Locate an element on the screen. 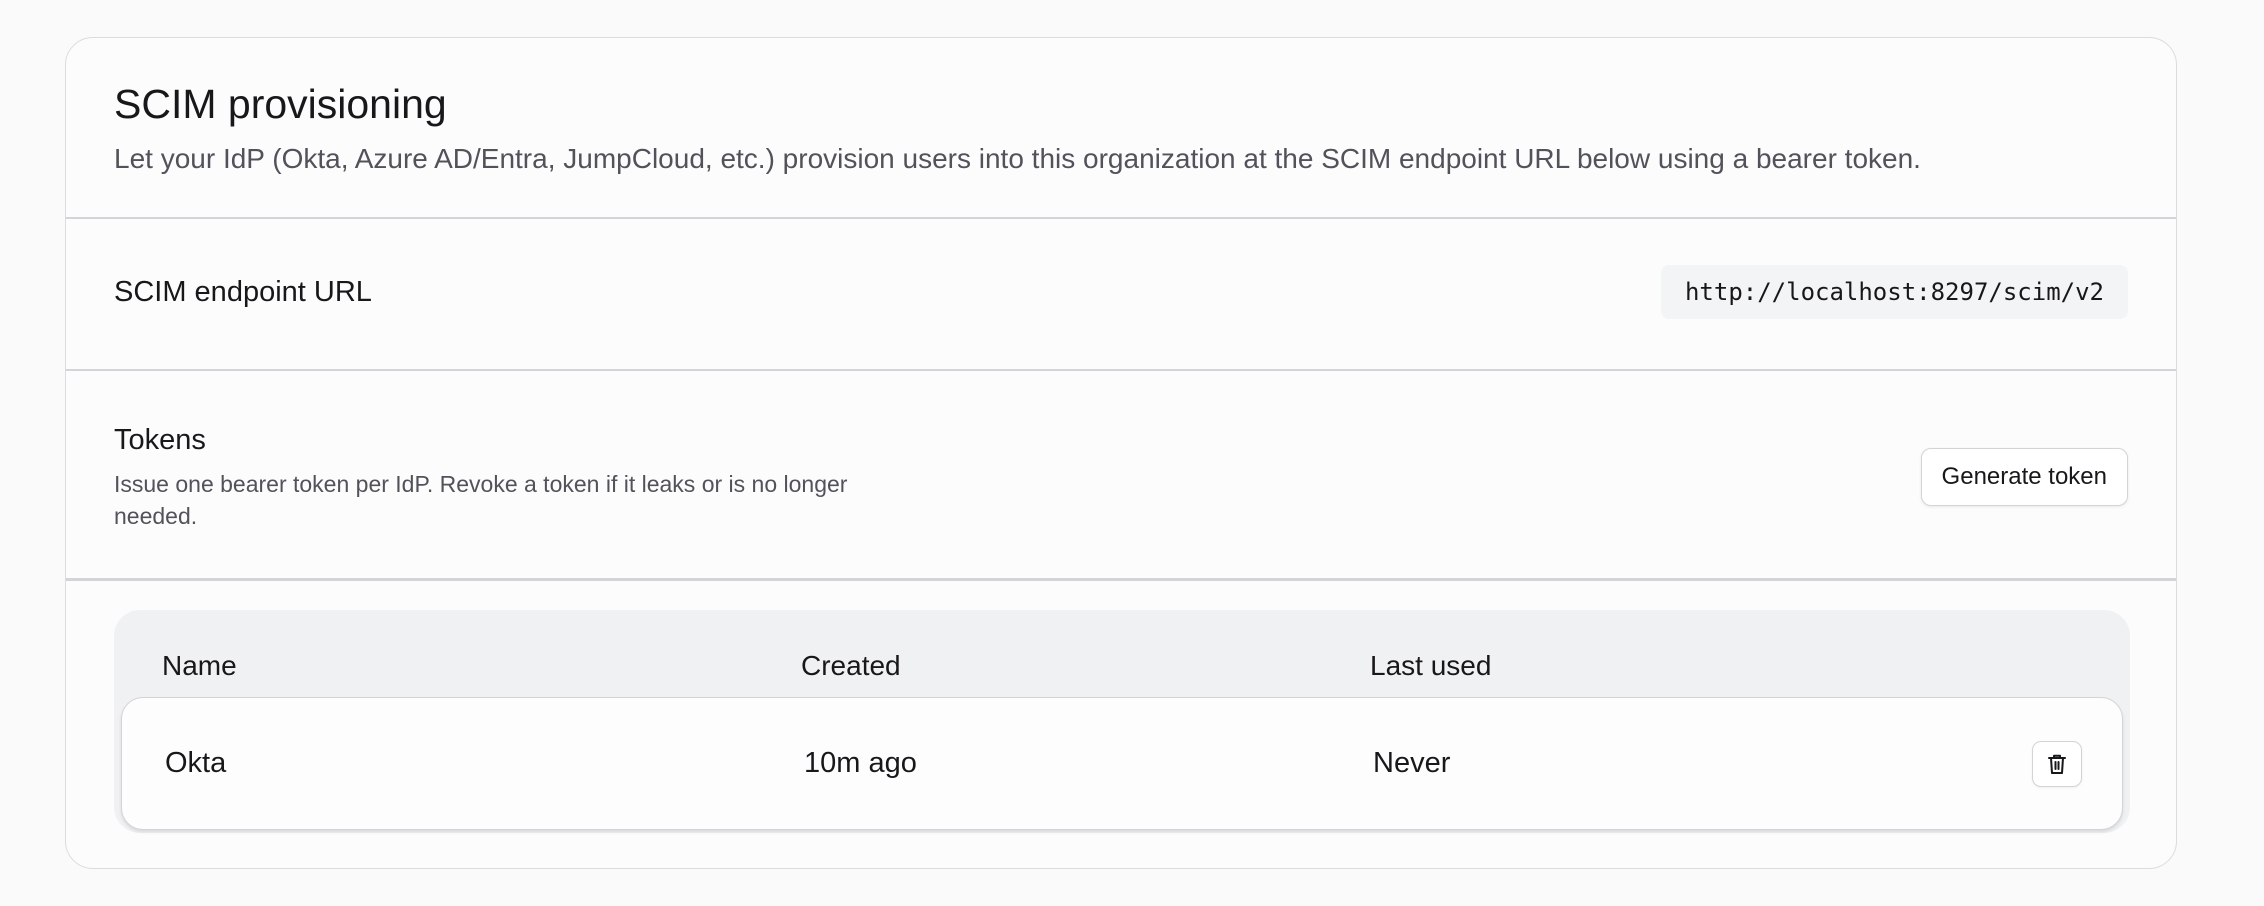 The height and width of the screenshot is (906, 2264). column-header-last-used: Last used is located at coordinates (1431, 665).